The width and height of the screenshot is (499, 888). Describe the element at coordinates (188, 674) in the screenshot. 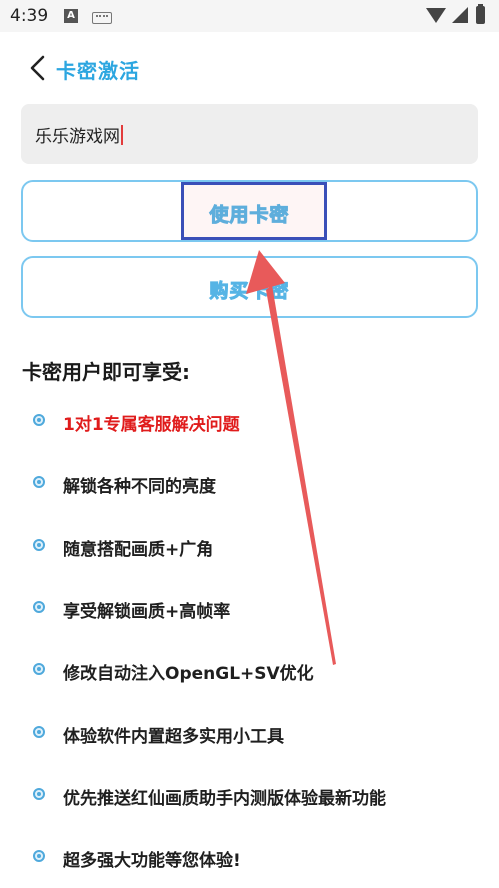

I see `benefit-text: 修改自动注入OpenGL+SV优化` at that location.